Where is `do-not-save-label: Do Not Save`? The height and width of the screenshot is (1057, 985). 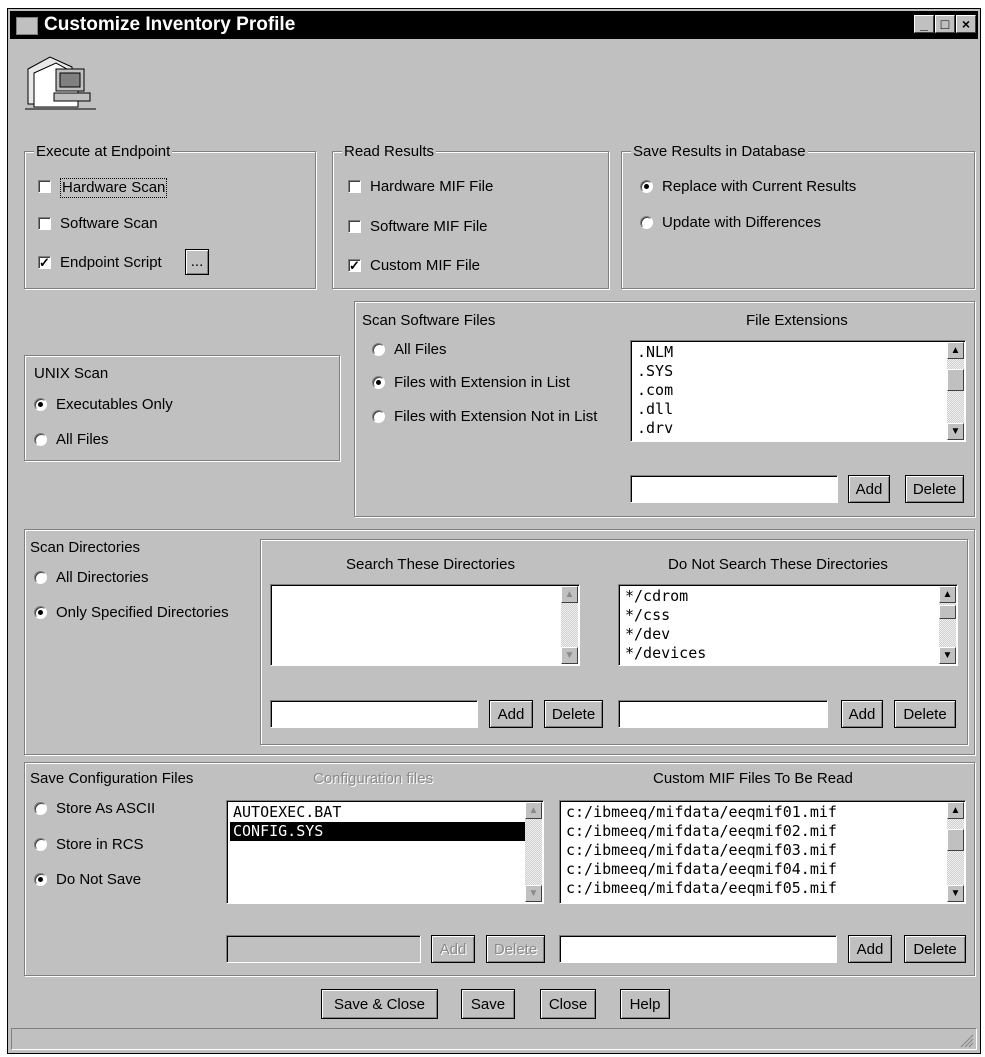 do-not-save-label: Do Not Save is located at coordinates (98, 880).